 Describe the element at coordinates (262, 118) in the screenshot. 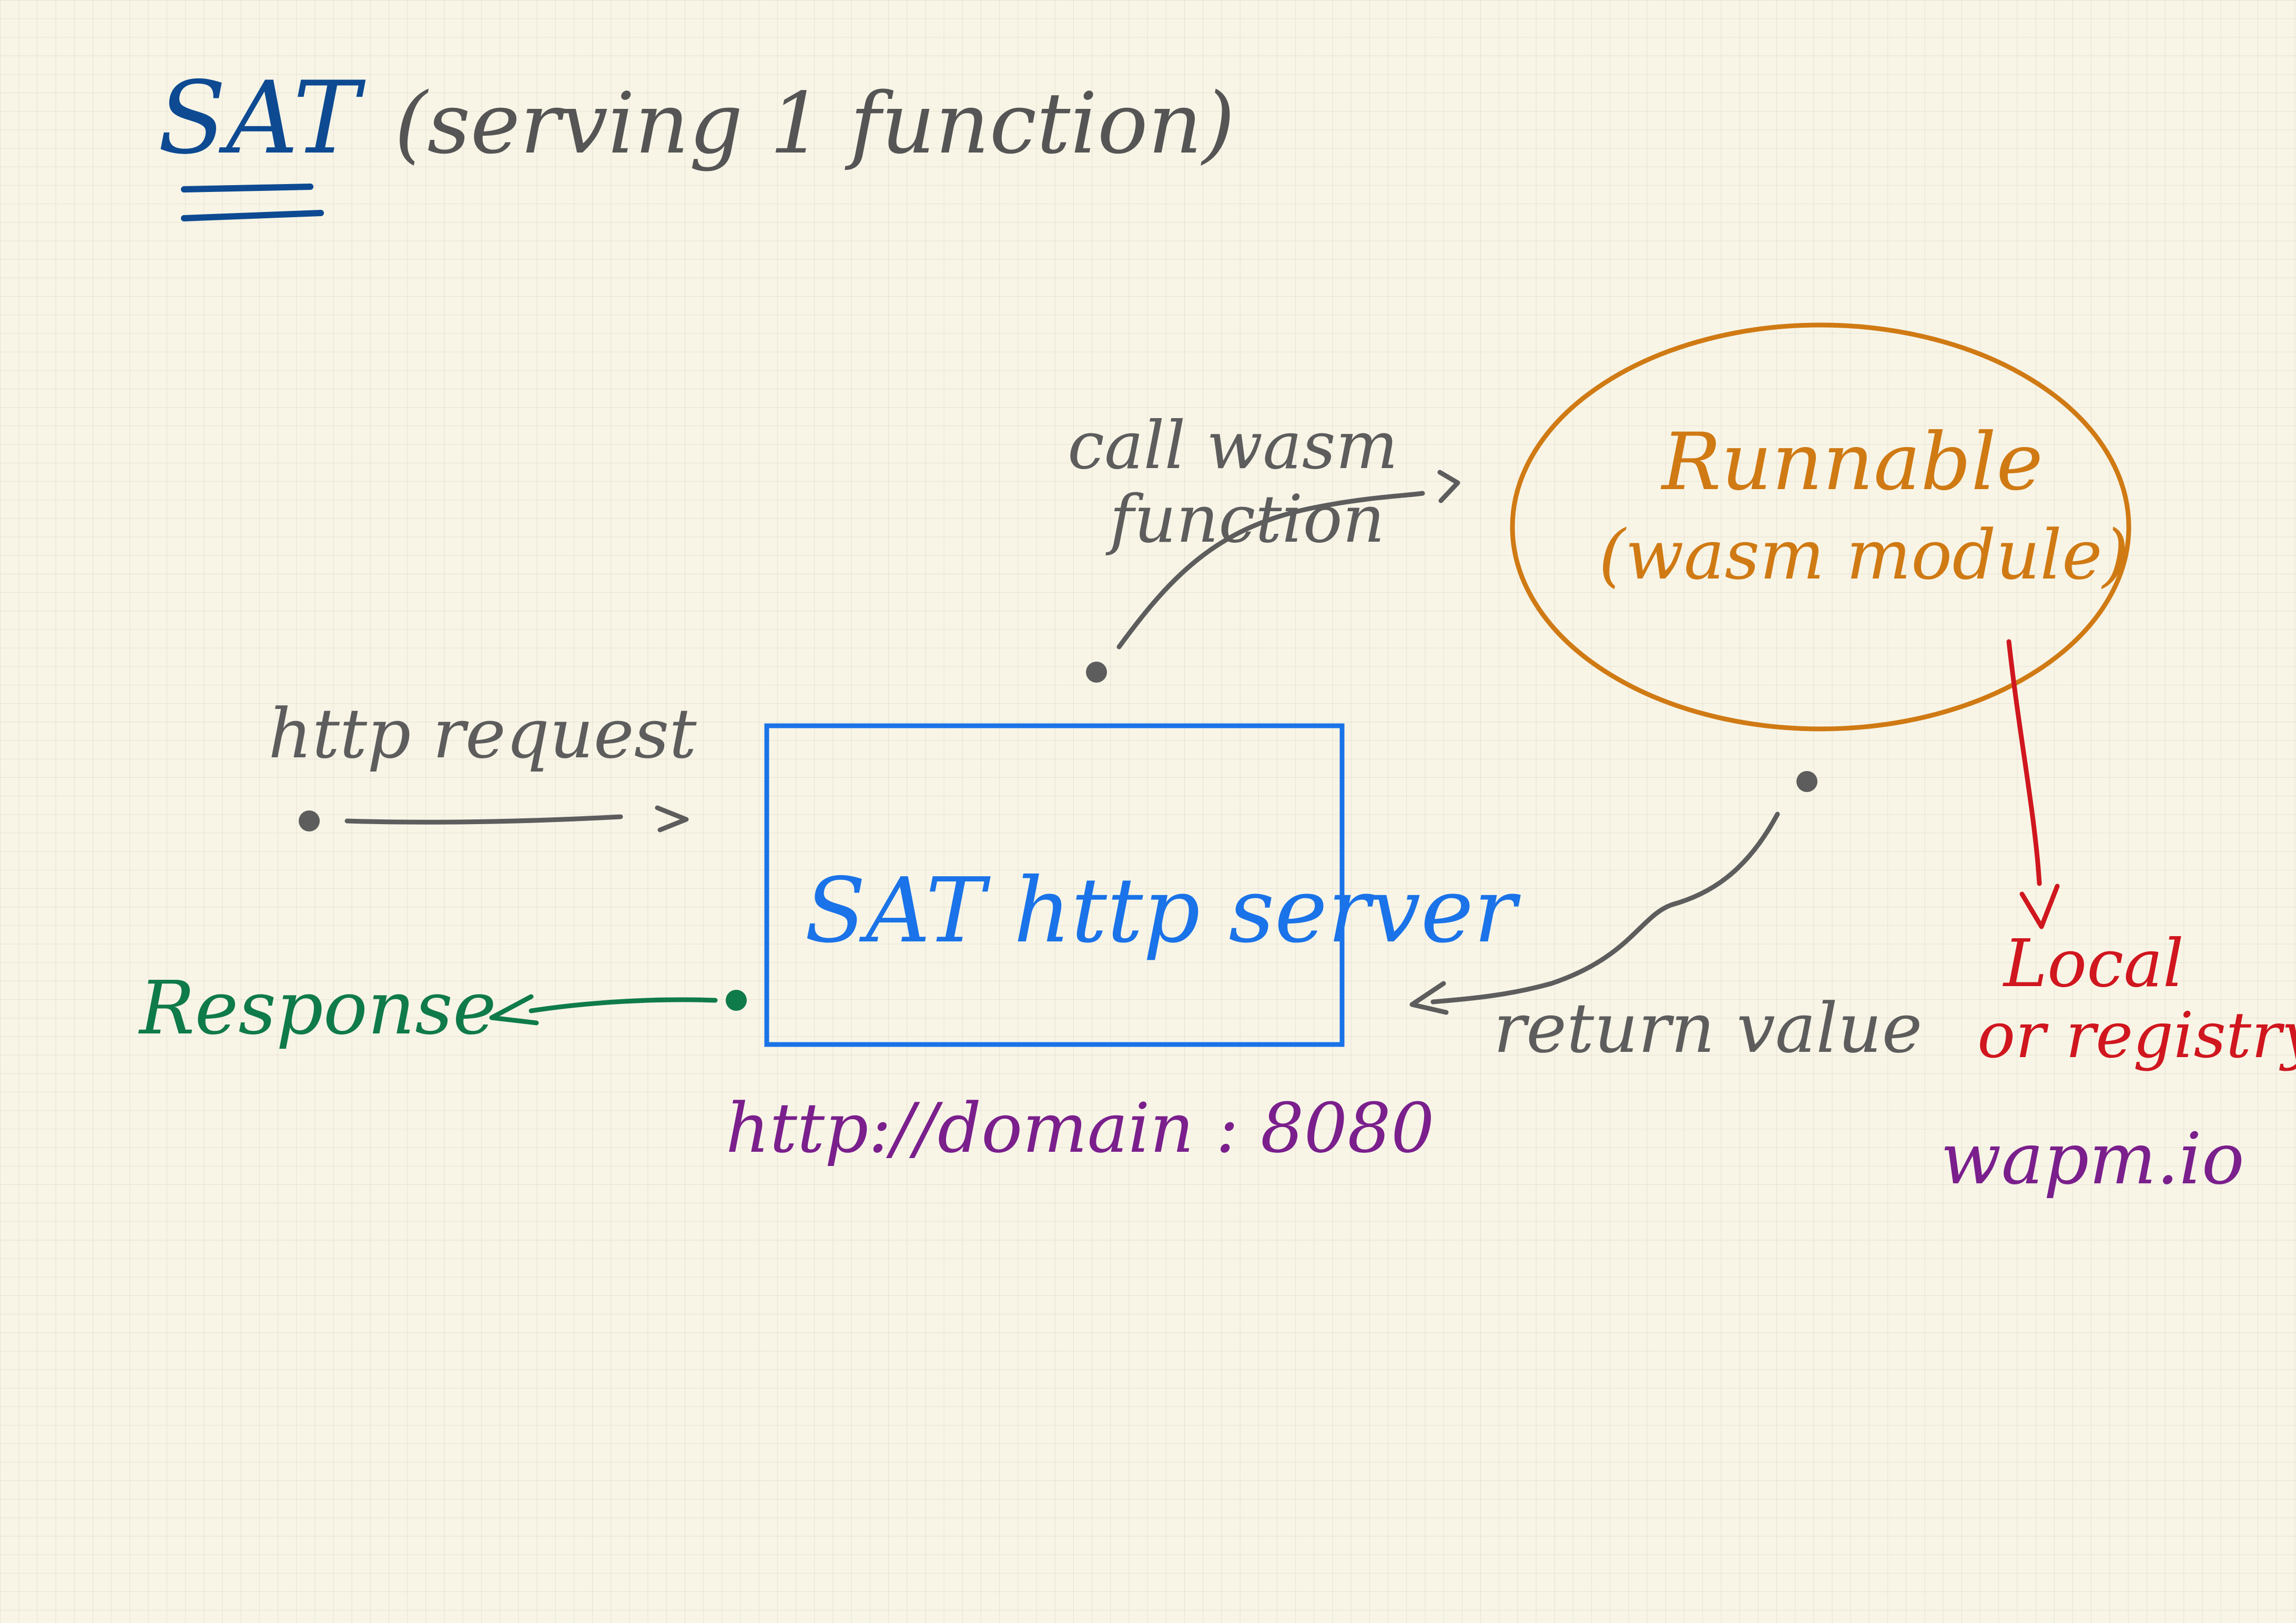

I see `title-main: SAT` at that location.